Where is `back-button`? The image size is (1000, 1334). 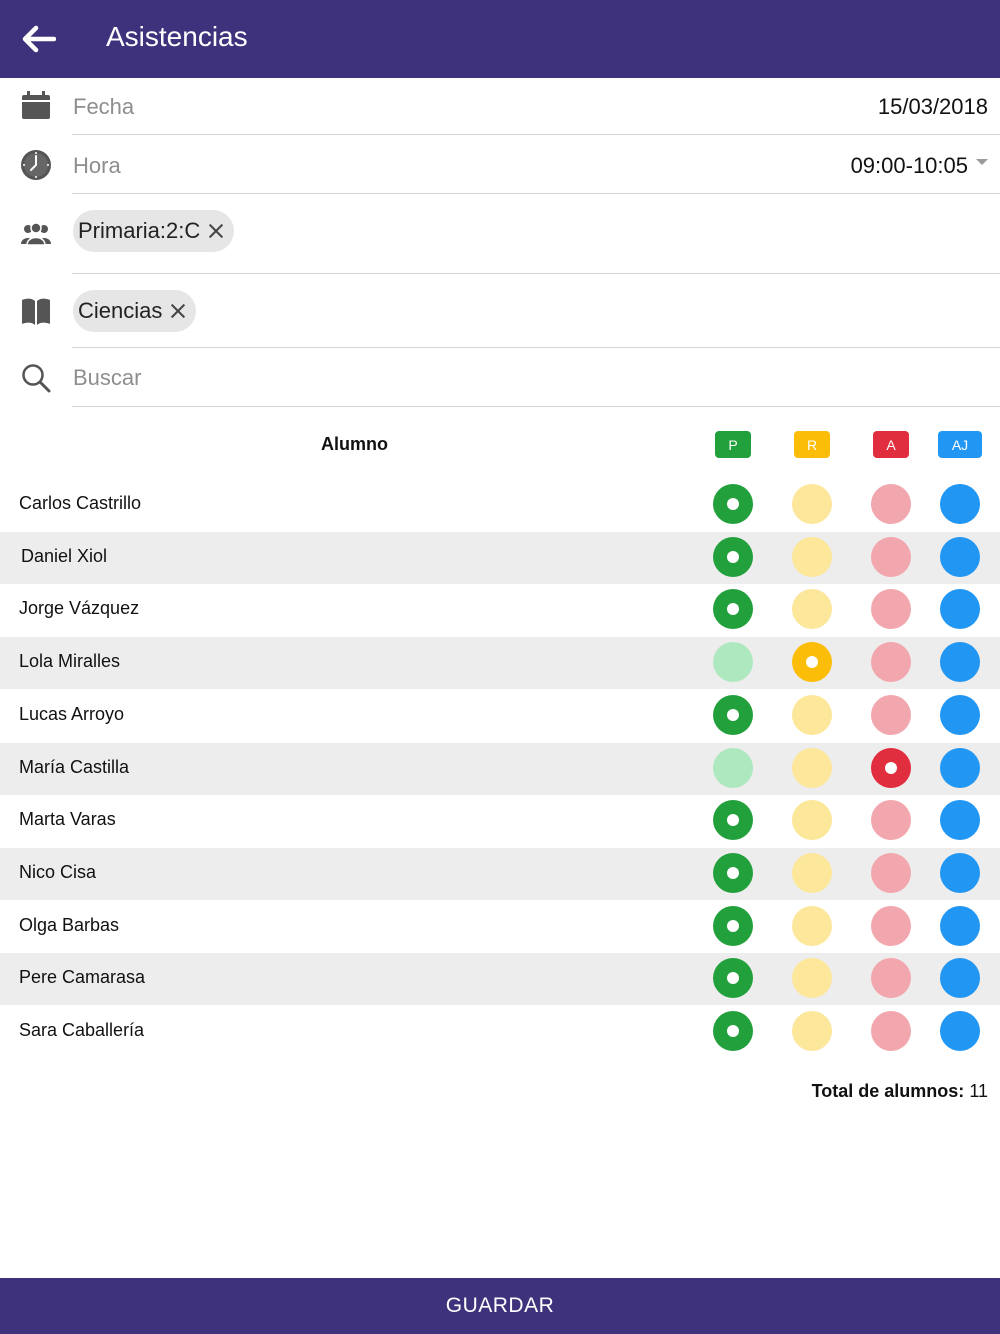 back-button is located at coordinates (39, 39).